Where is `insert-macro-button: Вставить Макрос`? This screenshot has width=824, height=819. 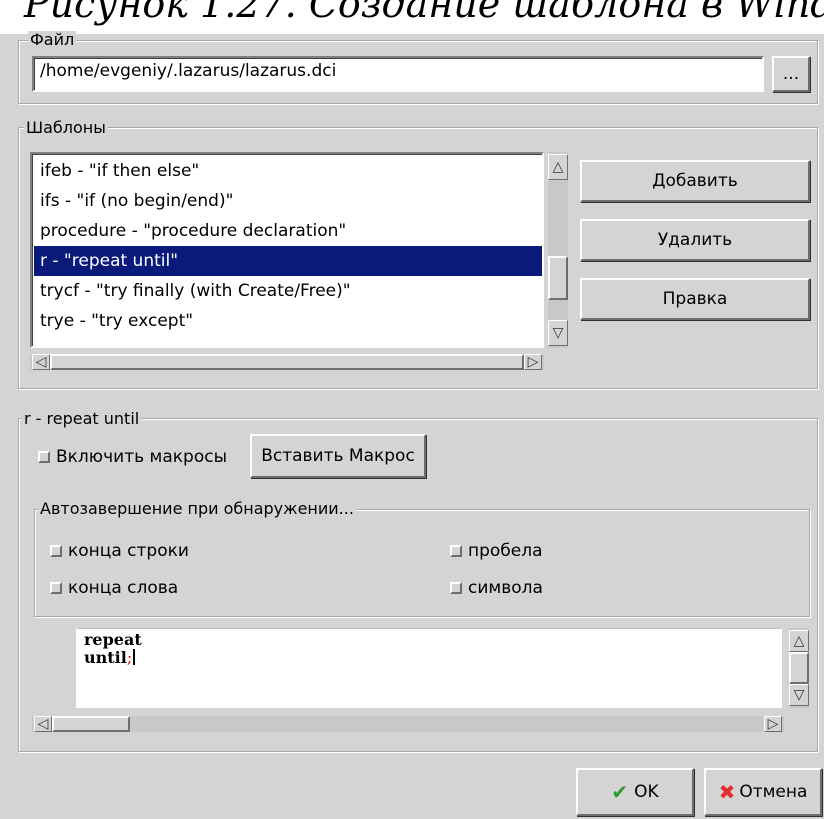
insert-macro-button: Вставить Макрос is located at coordinates (338, 456).